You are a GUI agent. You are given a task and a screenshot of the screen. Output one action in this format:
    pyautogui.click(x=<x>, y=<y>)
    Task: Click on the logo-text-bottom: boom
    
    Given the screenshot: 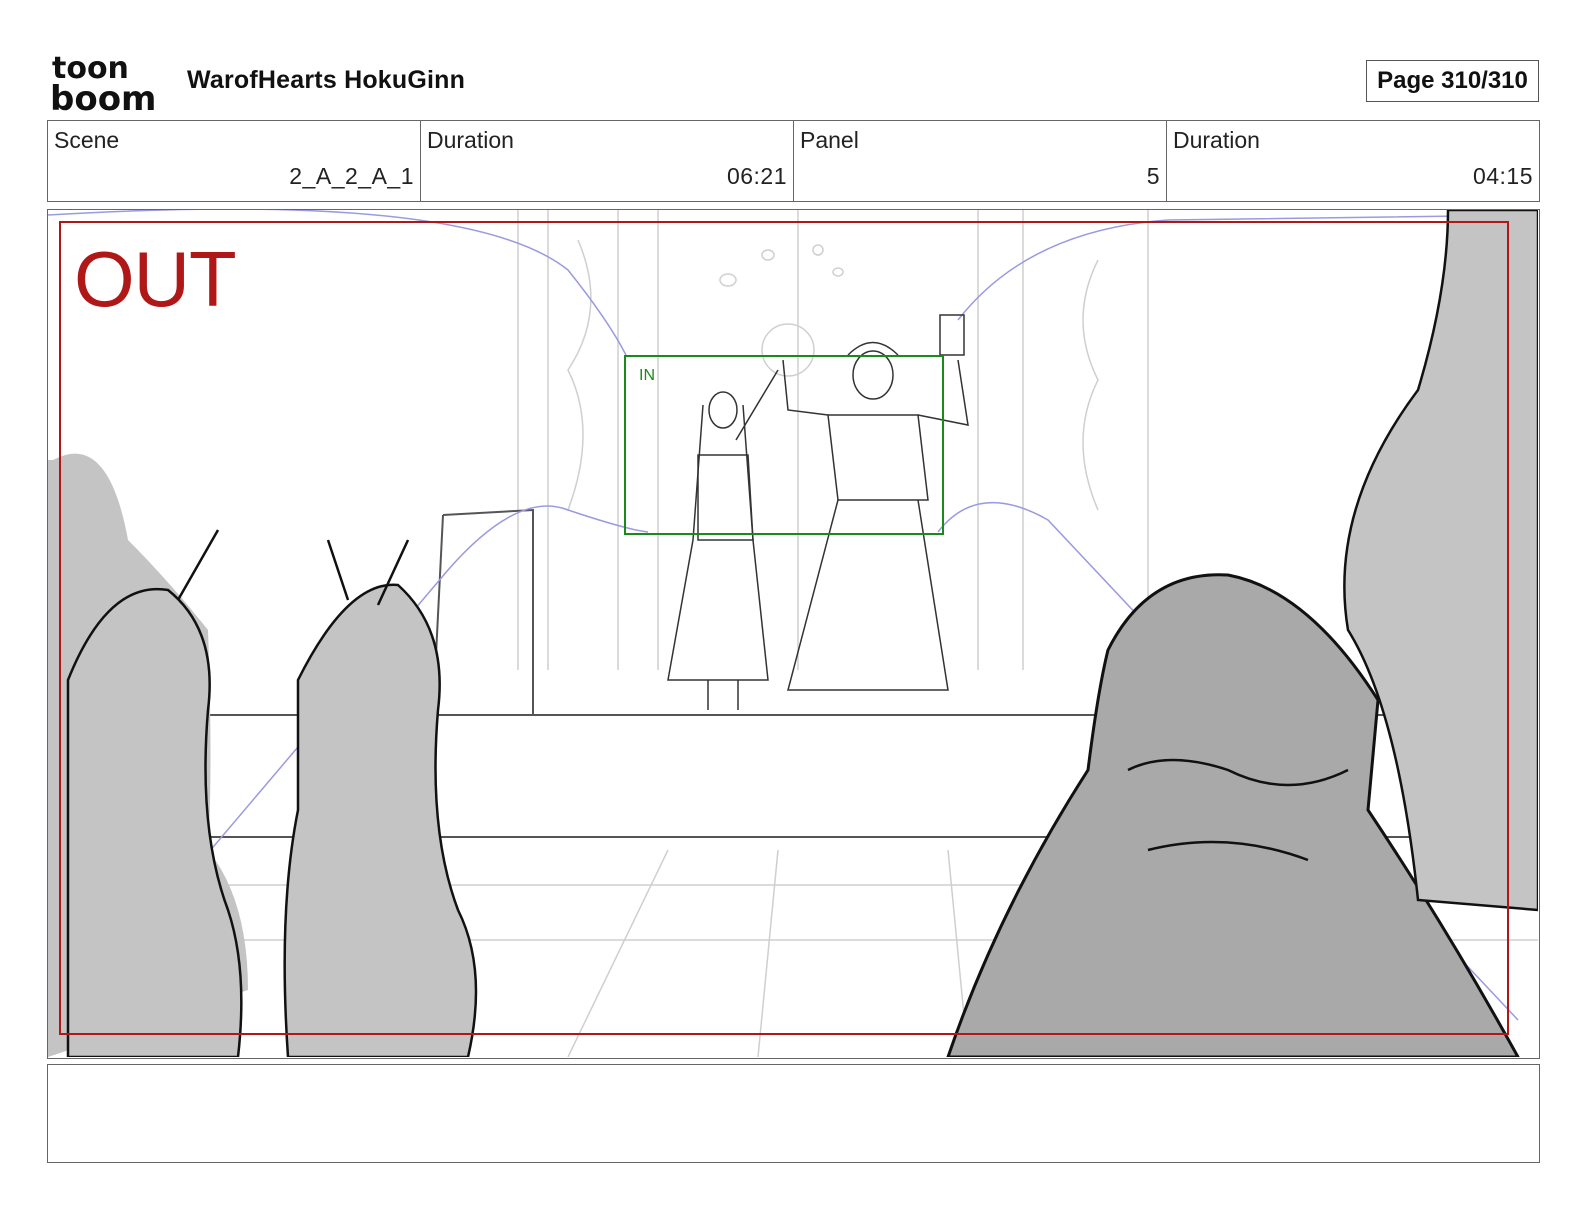 What is the action you would take?
    pyautogui.click(x=103, y=95)
    